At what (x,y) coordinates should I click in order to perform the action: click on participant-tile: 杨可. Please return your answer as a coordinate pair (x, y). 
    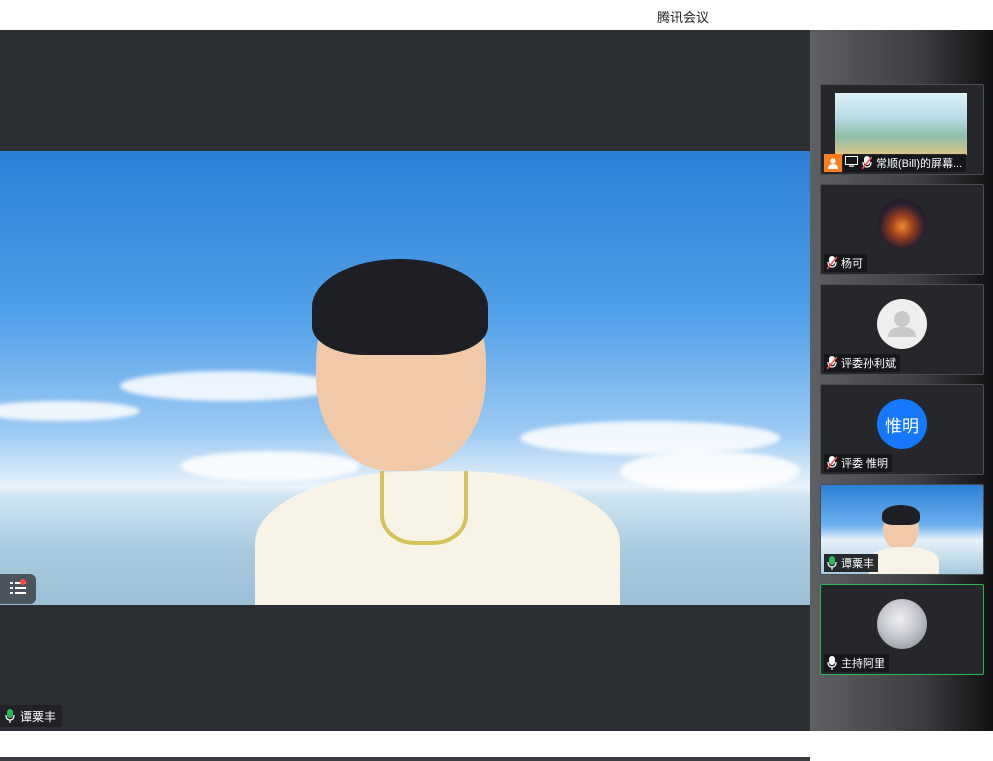
    Looking at the image, I should click on (902, 229).